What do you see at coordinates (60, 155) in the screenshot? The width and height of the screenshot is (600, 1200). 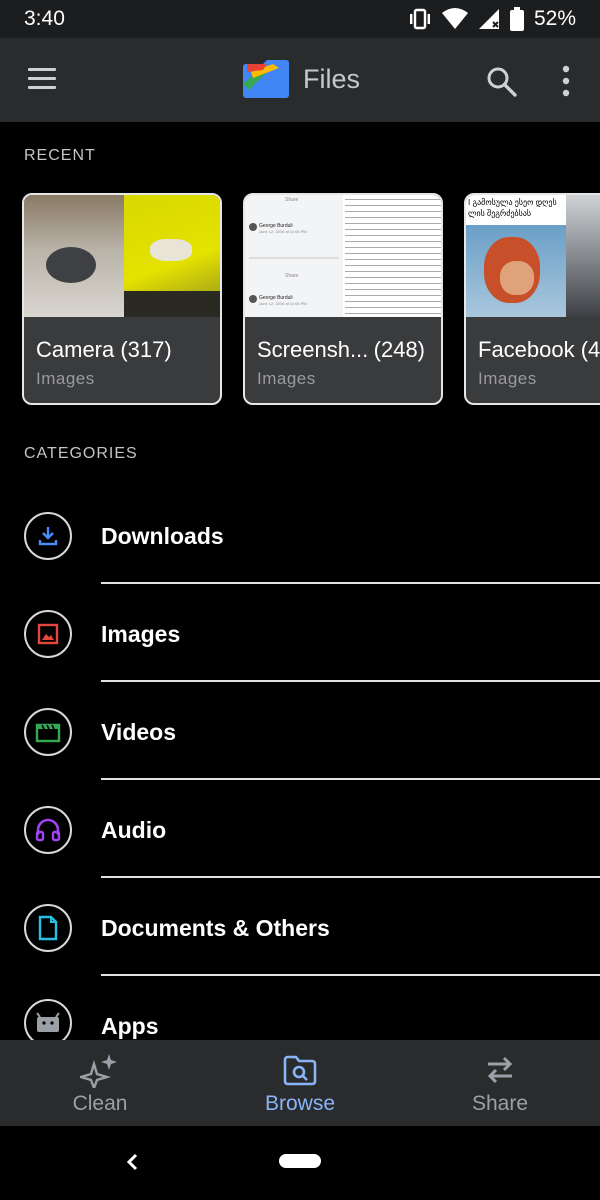 I see `recent-section-label: RECENT` at bounding box center [60, 155].